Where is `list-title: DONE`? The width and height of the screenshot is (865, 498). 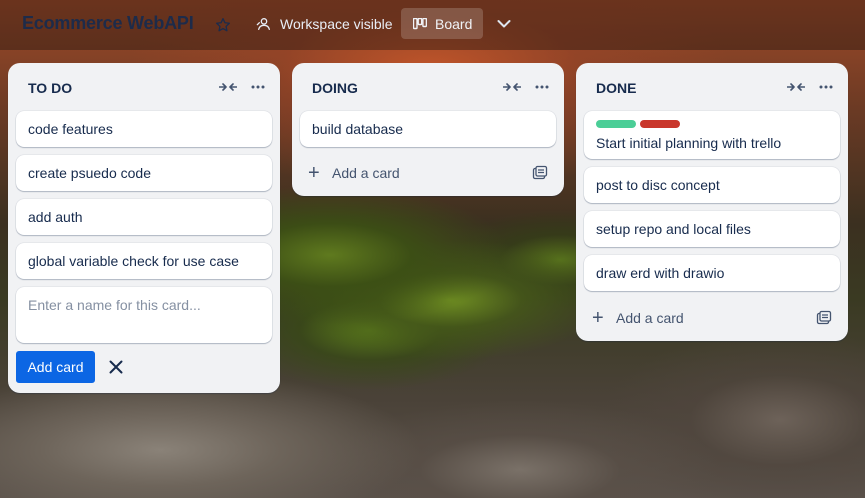
list-title: DONE is located at coordinates (616, 88).